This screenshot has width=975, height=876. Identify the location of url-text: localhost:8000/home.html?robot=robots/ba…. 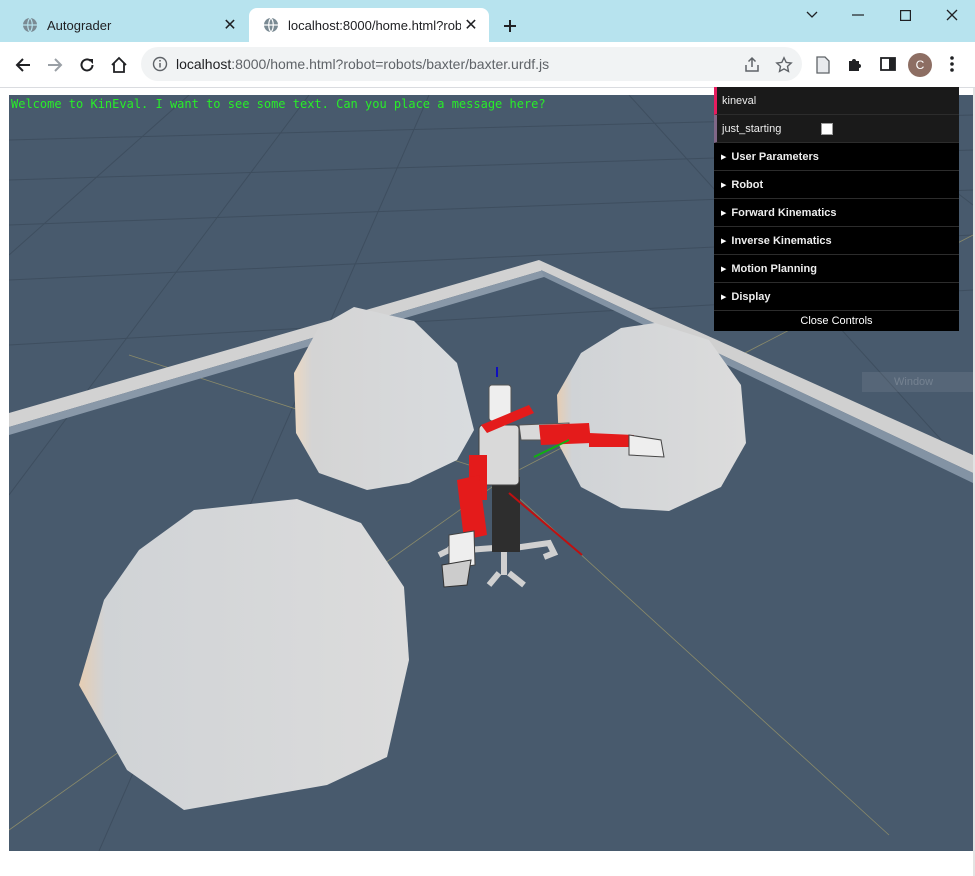
(489, 64).